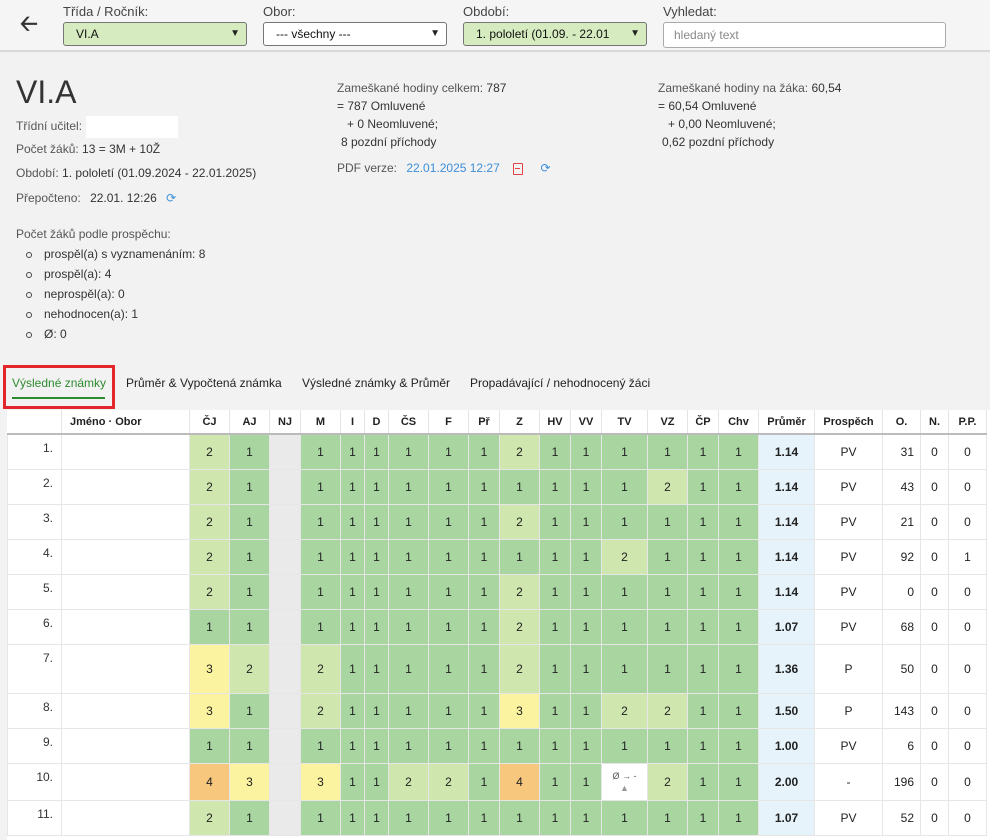 The image size is (990, 840). What do you see at coordinates (901, 422) in the screenshot?
I see `column-header: O.` at bounding box center [901, 422].